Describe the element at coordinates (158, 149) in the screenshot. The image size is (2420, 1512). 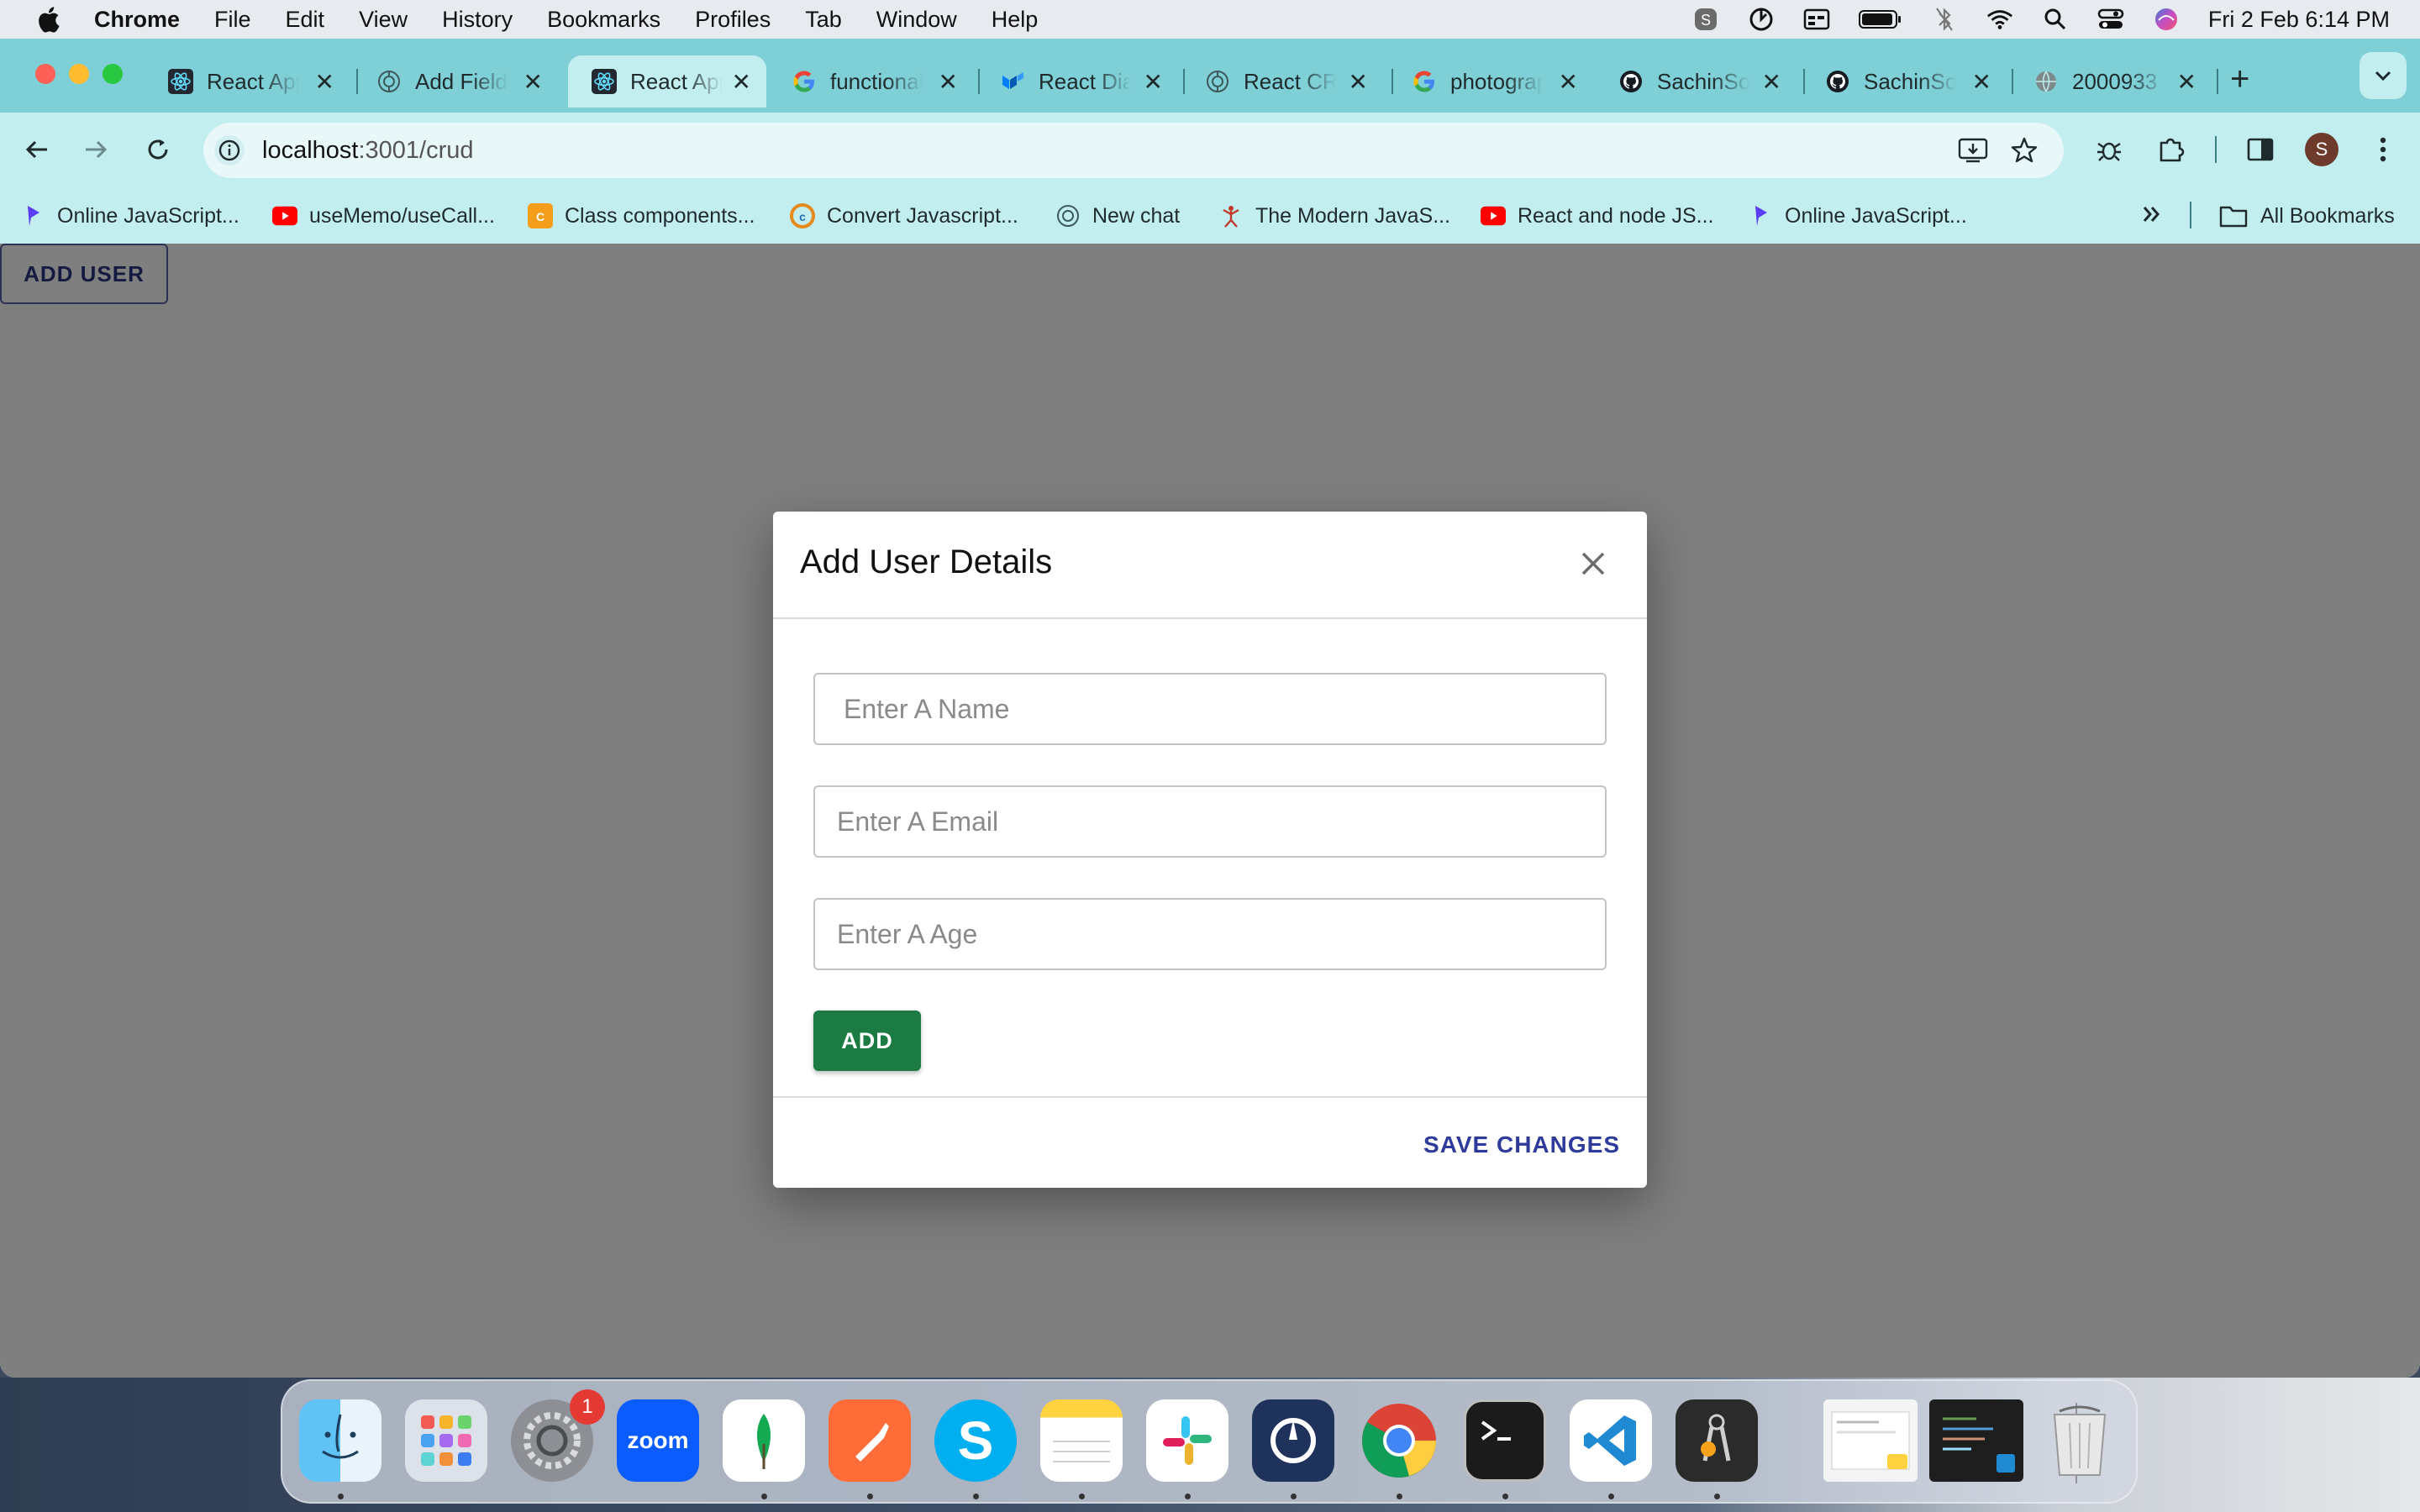
I see `reload-button` at that location.